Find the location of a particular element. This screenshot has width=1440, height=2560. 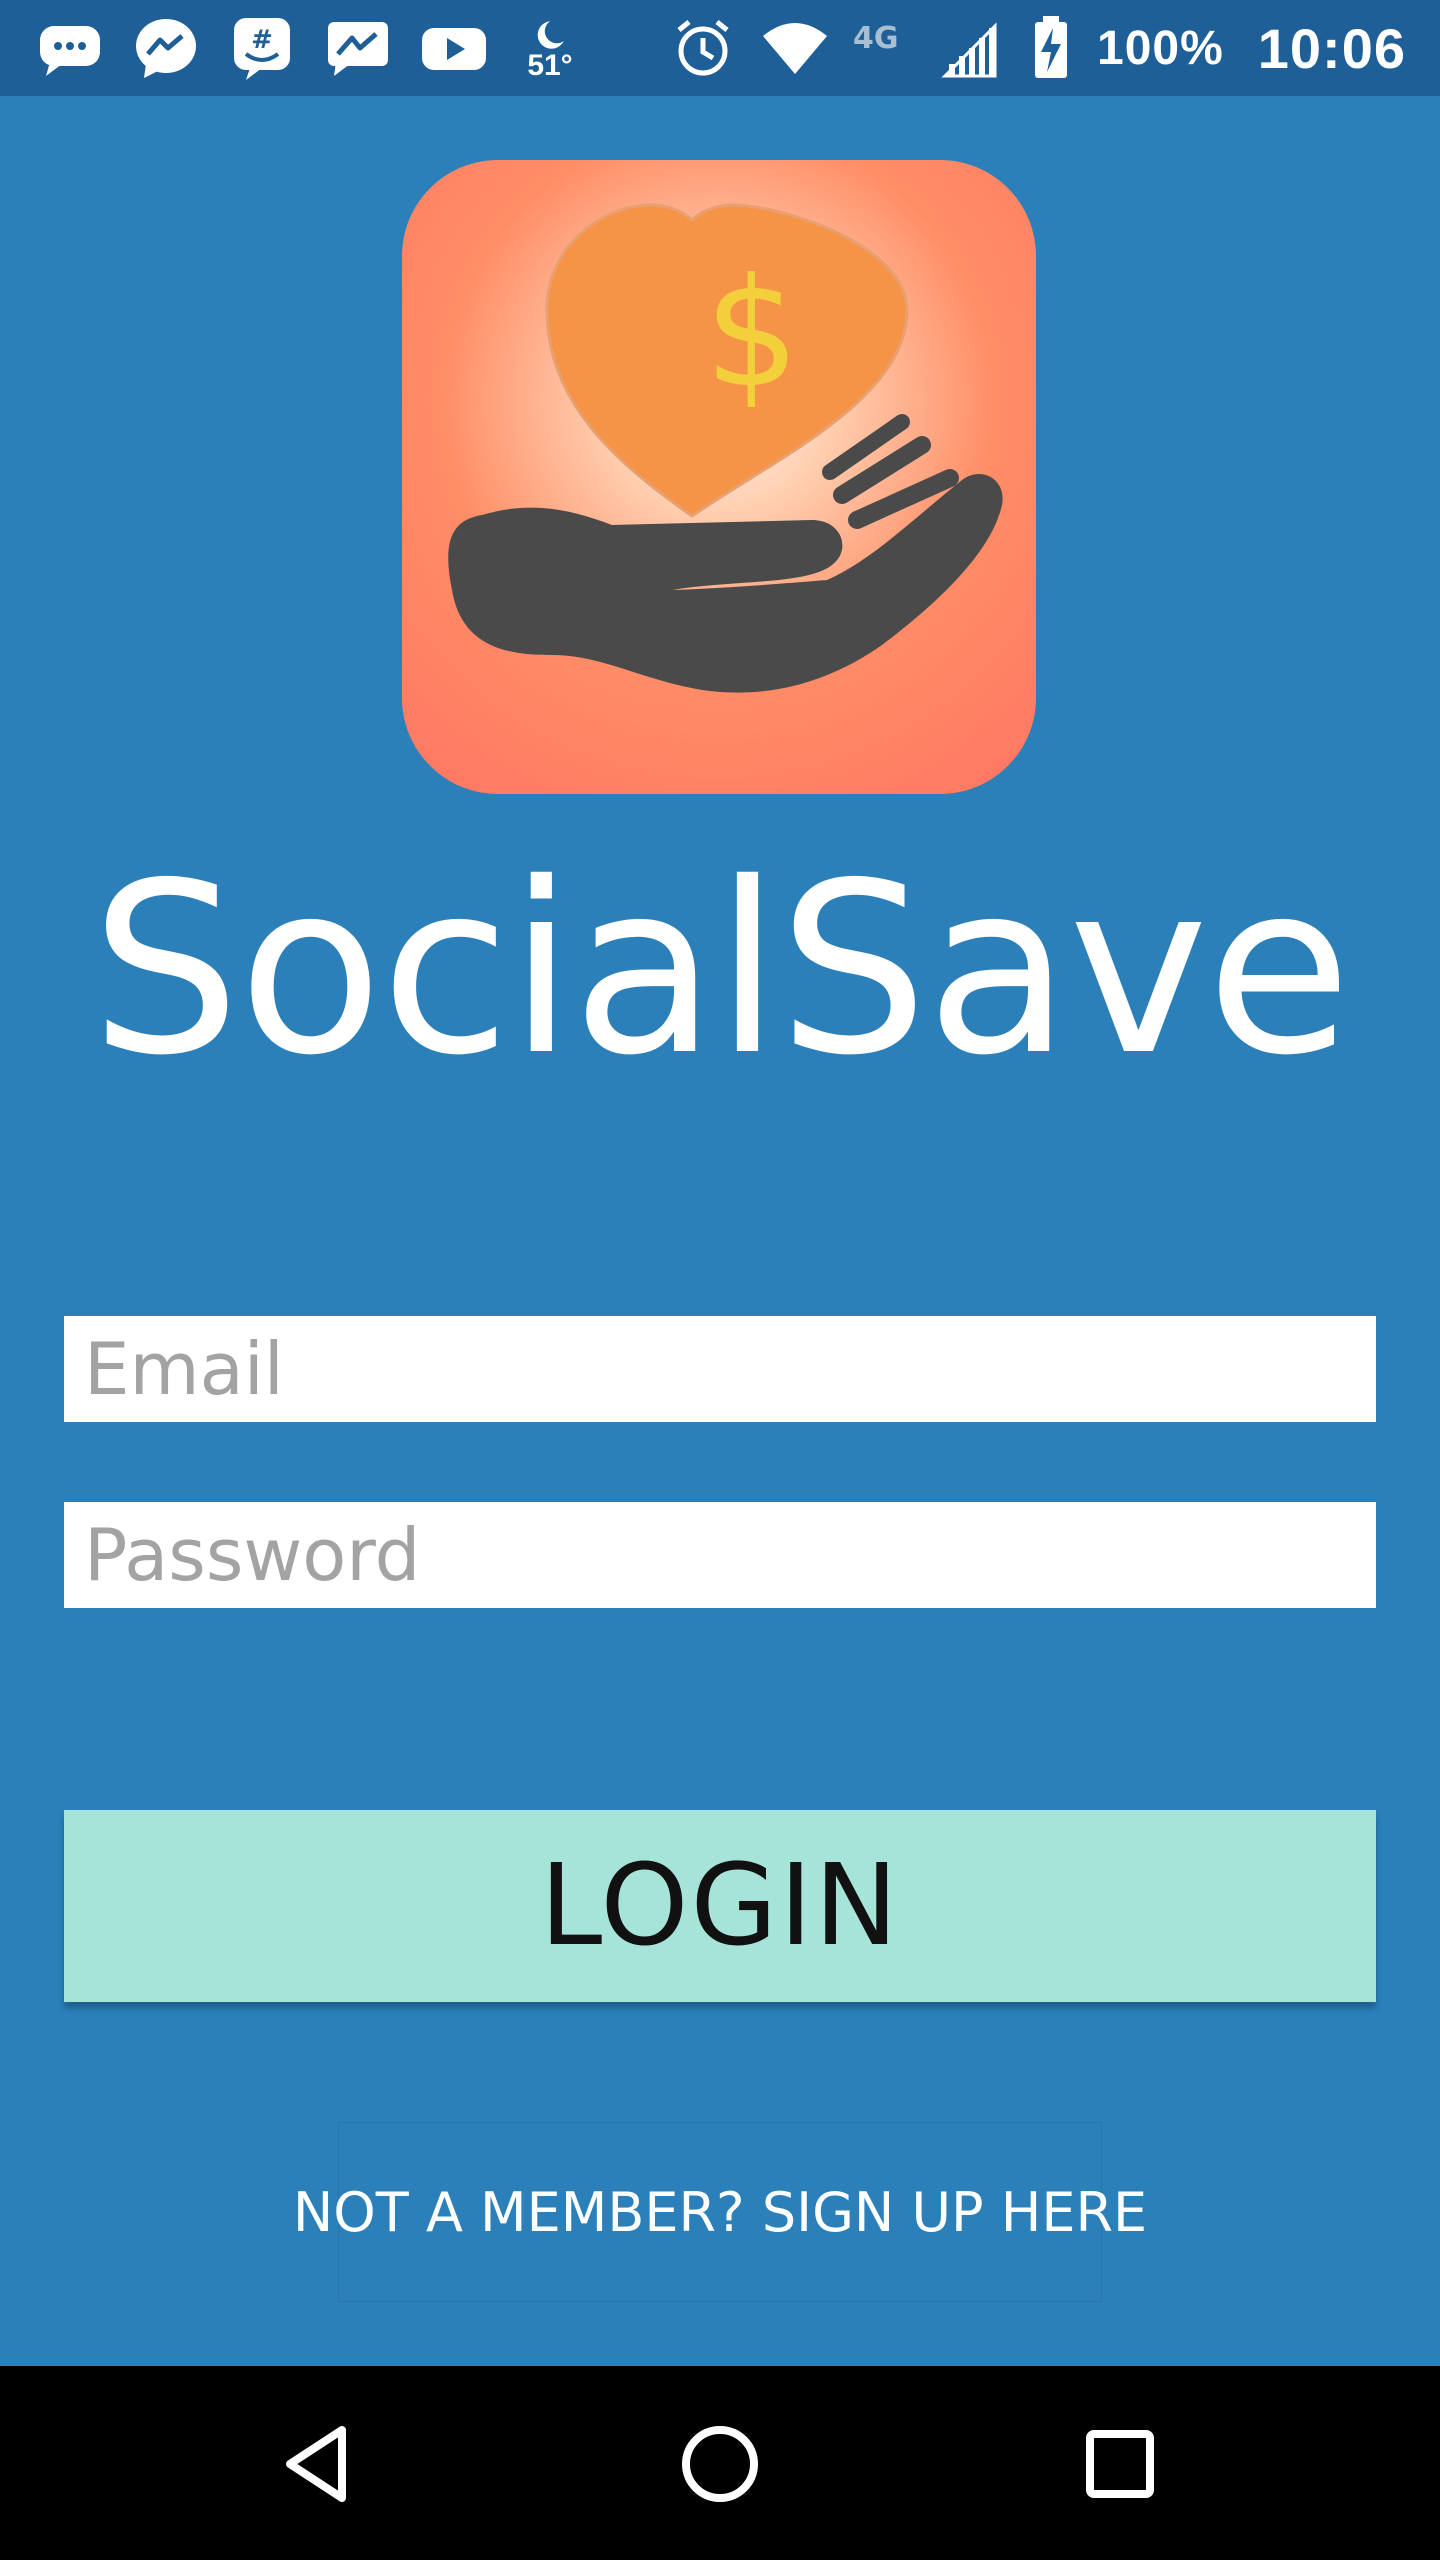

app-title: SocialSave is located at coordinates (721, 969).